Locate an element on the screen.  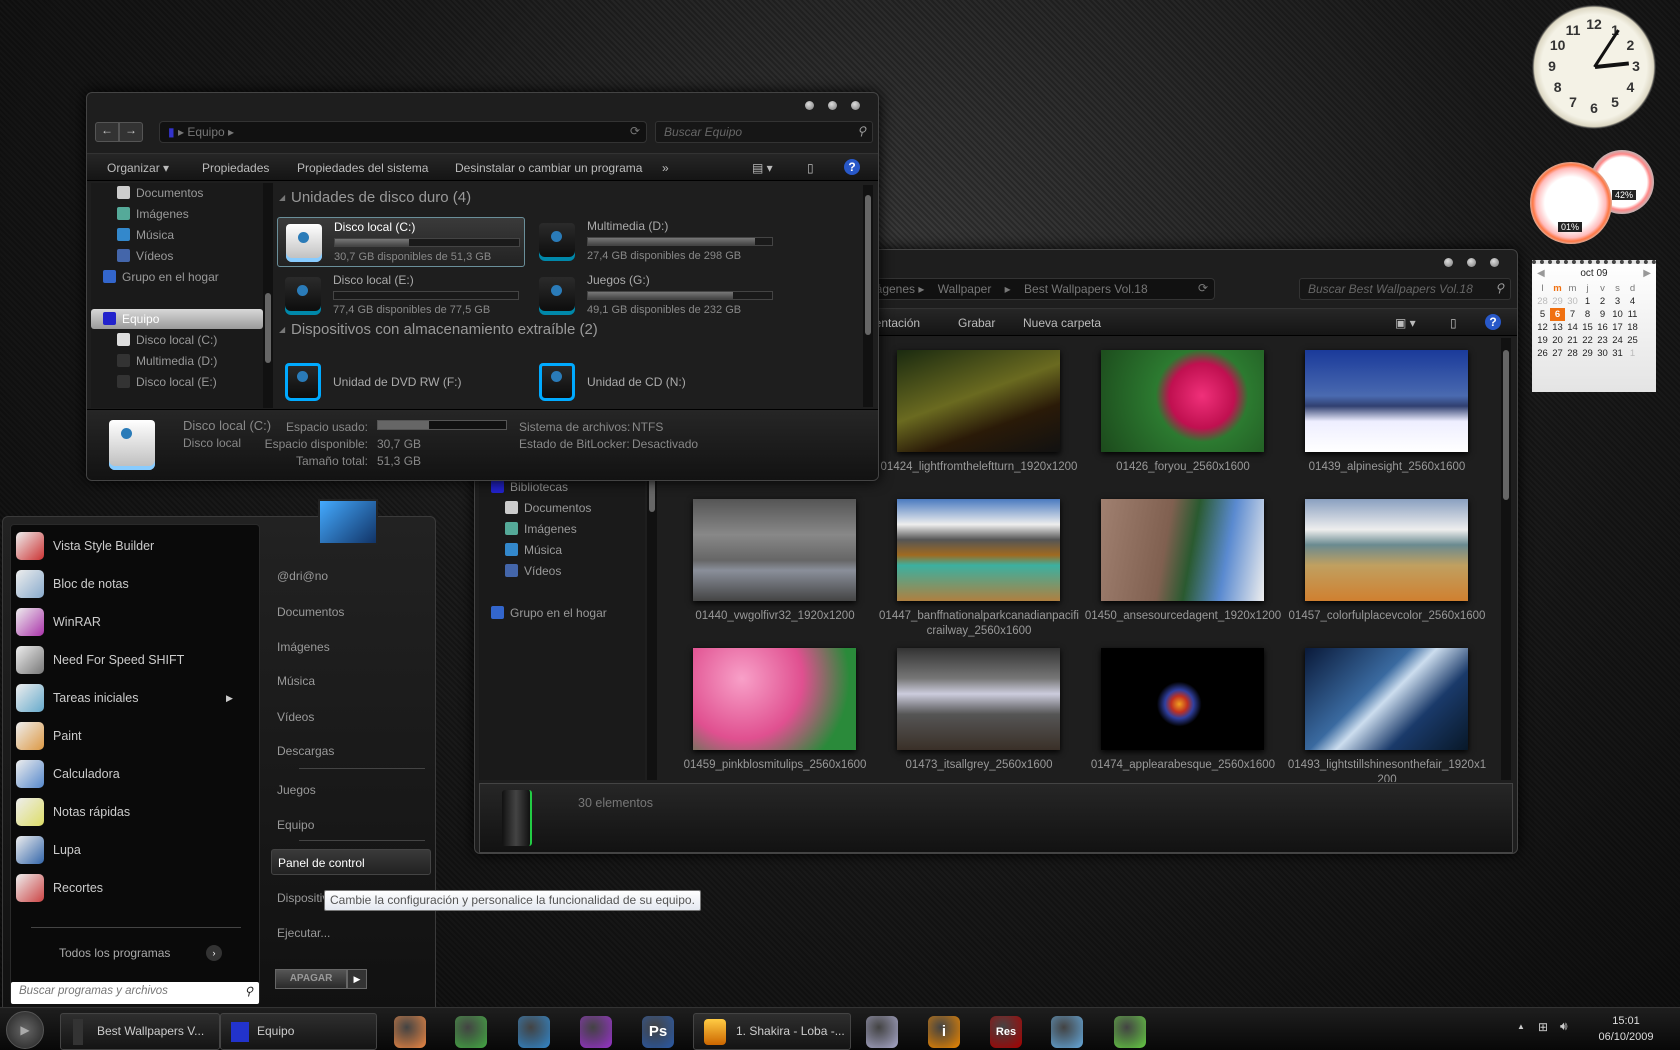
system-properties-button: Propiedades del sistema is located at coordinates (362, 168).